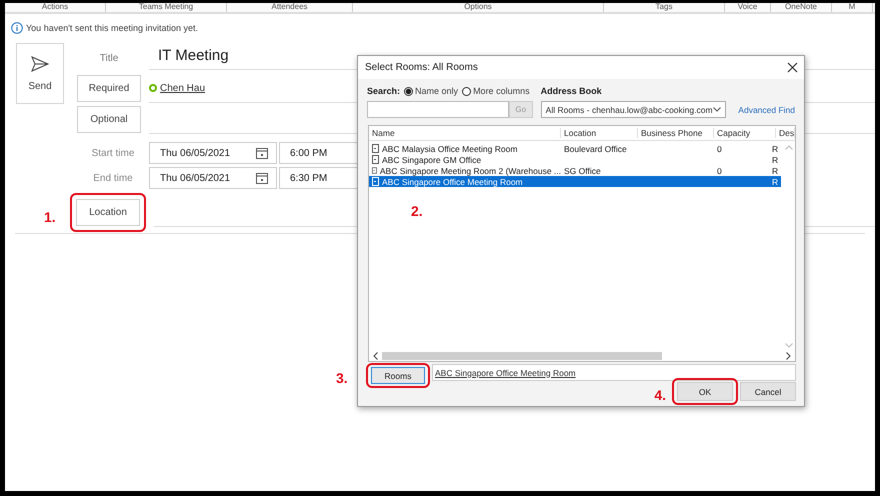 This screenshot has width=880, height=496. I want to click on info-message: You haven't sent this meeting invitation yet., so click(112, 28).